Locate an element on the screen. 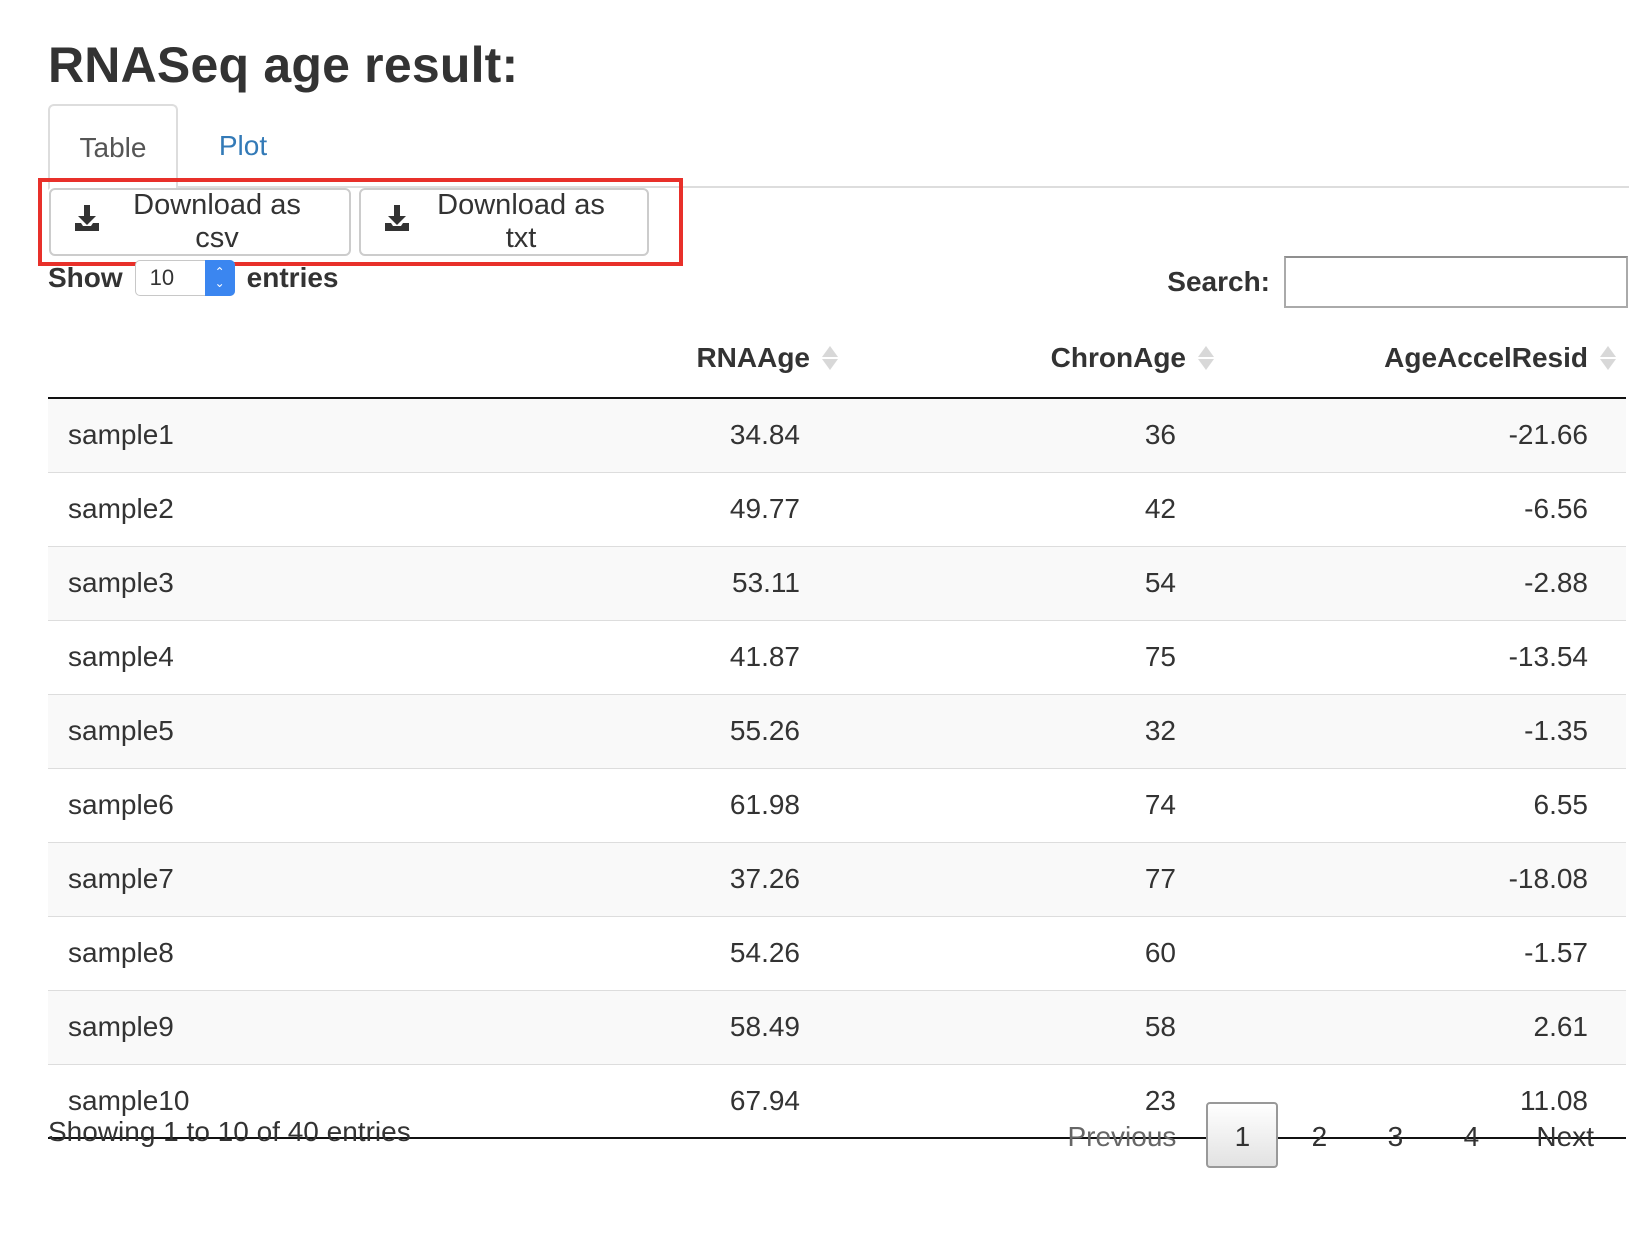  table-row: sample3 53.11 54 -2.88 is located at coordinates (837, 582).